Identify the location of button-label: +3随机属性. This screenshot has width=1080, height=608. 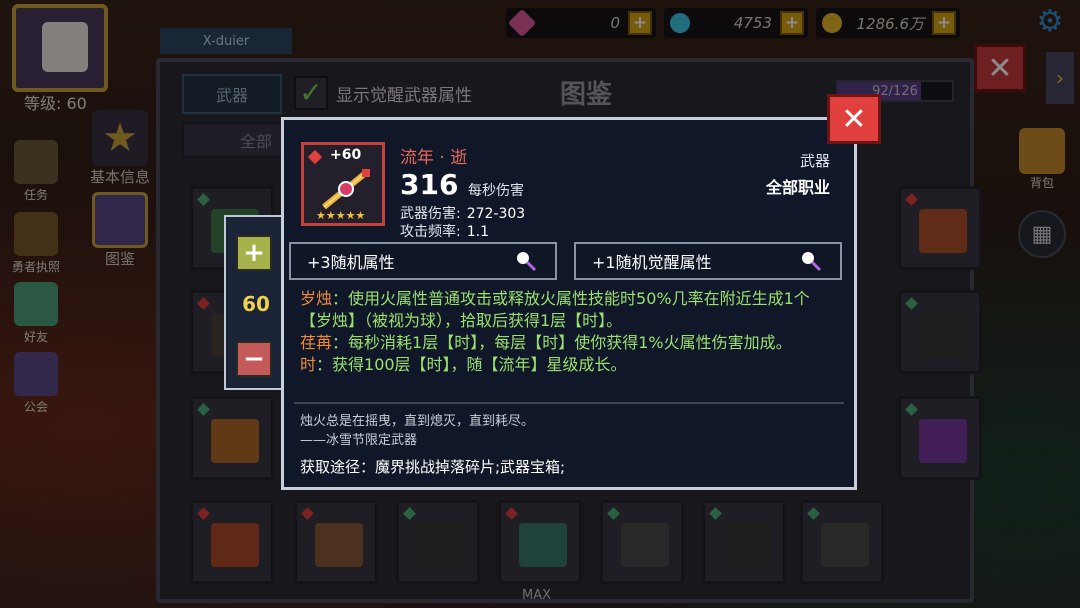
(351, 262).